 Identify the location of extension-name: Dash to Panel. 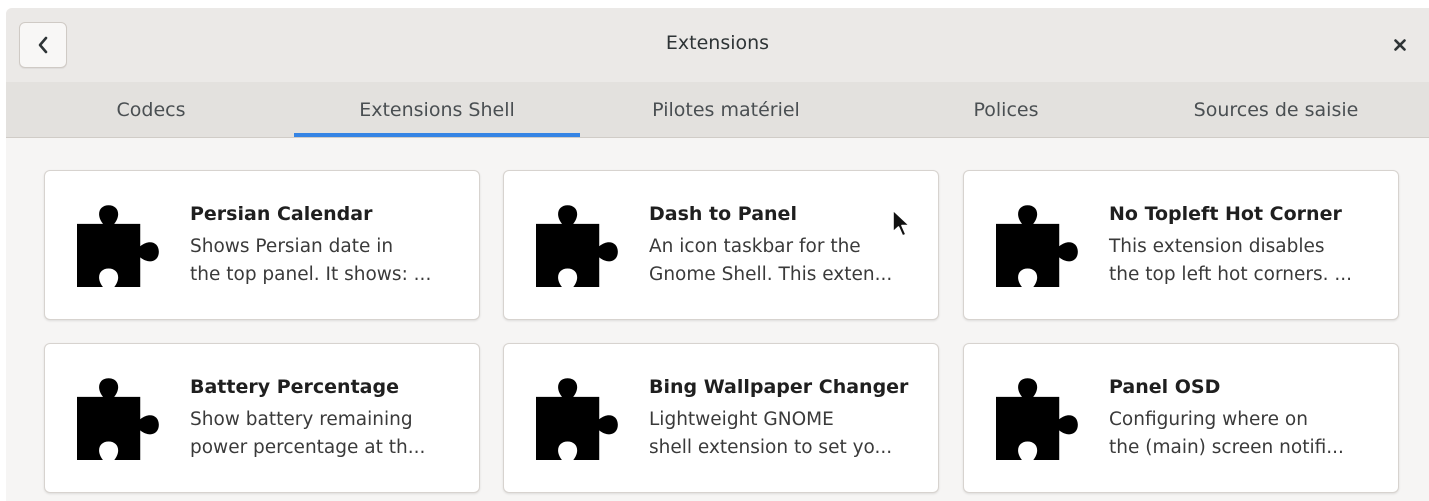
(723, 214).